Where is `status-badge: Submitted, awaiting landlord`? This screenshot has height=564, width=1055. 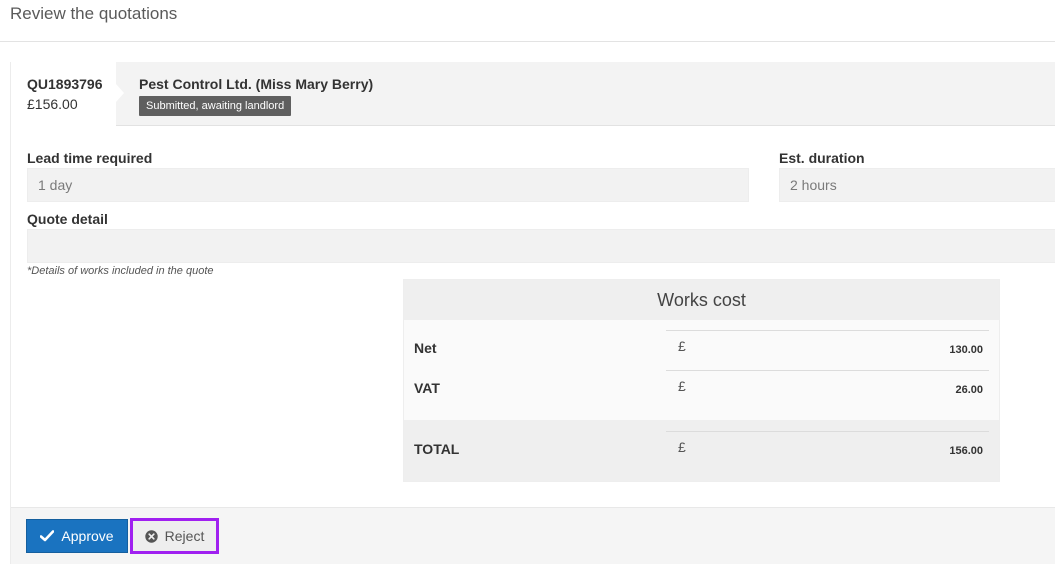 status-badge: Submitted, awaiting landlord is located at coordinates (215, 106).